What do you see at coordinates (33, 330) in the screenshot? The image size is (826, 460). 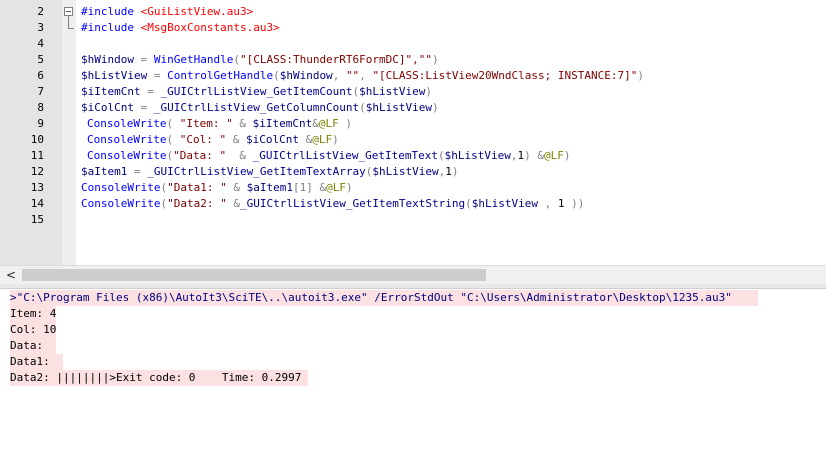 I see `output-line: Col: 10` at bounding box center [33, 330].